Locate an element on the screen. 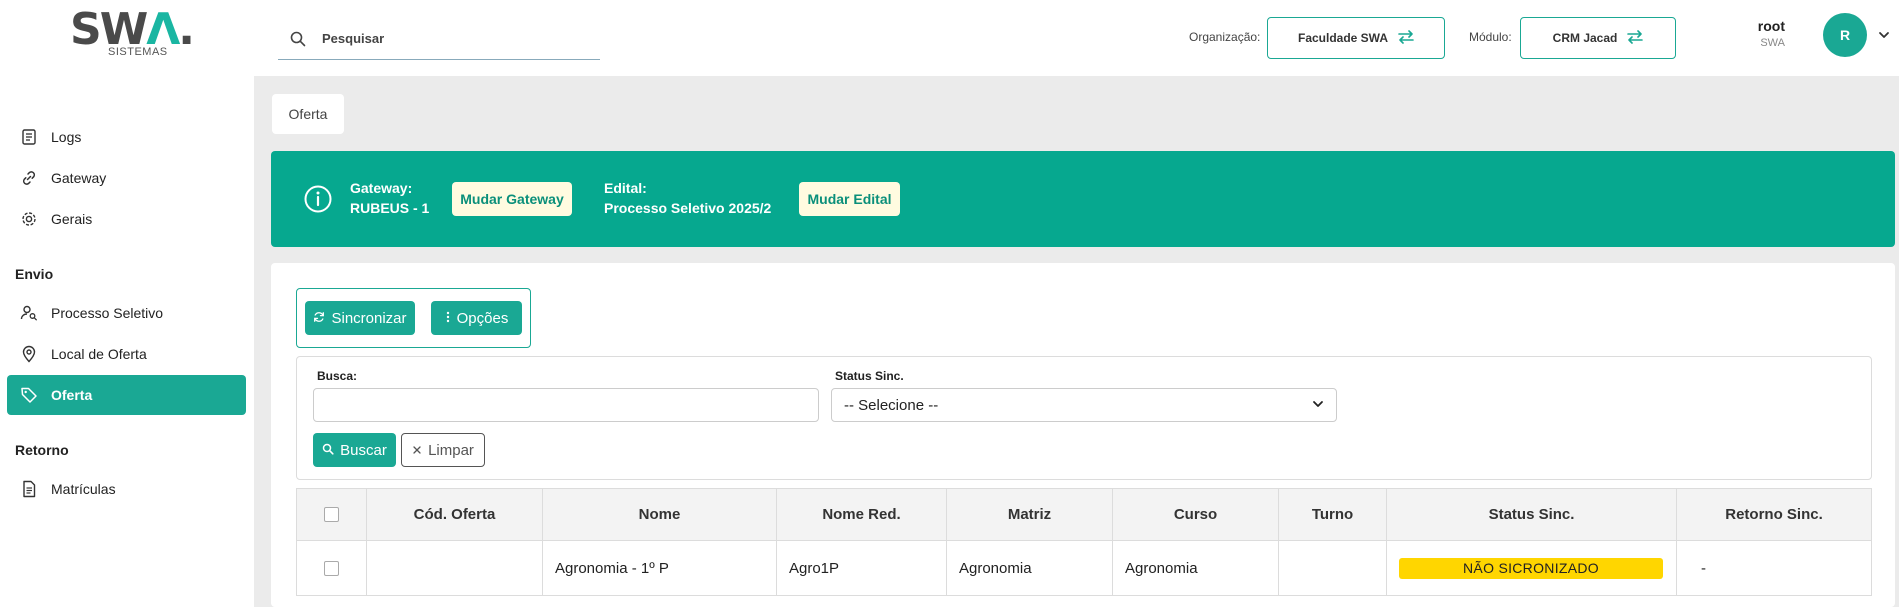 The image size is (1899, 607). module-selector: CRM Jacad is located at coordinates (1598, 38).